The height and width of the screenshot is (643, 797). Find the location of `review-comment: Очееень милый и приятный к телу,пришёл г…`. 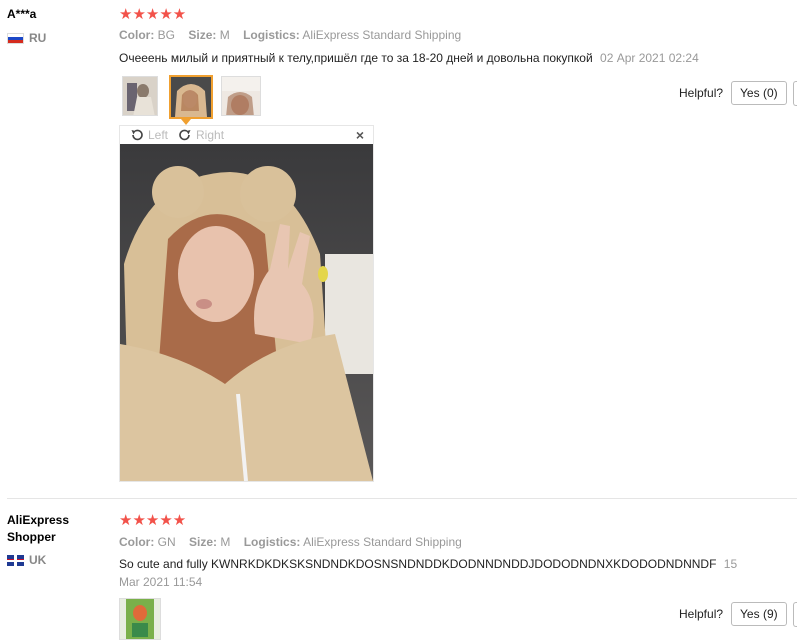

review-comment: Очееень милый и приятный к телу,пришёл г… is located at coordinates (356, 58).